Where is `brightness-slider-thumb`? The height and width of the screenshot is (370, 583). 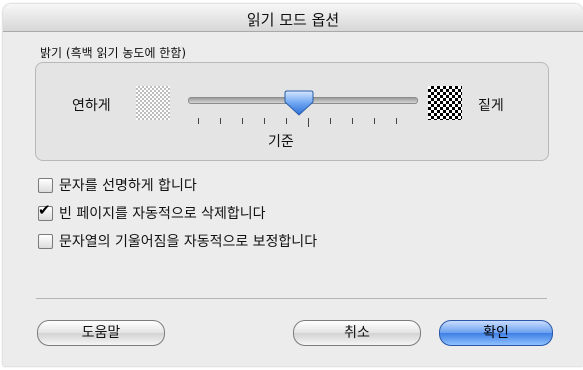 brightness-slider-thumb is located at coordinates (299, 103).